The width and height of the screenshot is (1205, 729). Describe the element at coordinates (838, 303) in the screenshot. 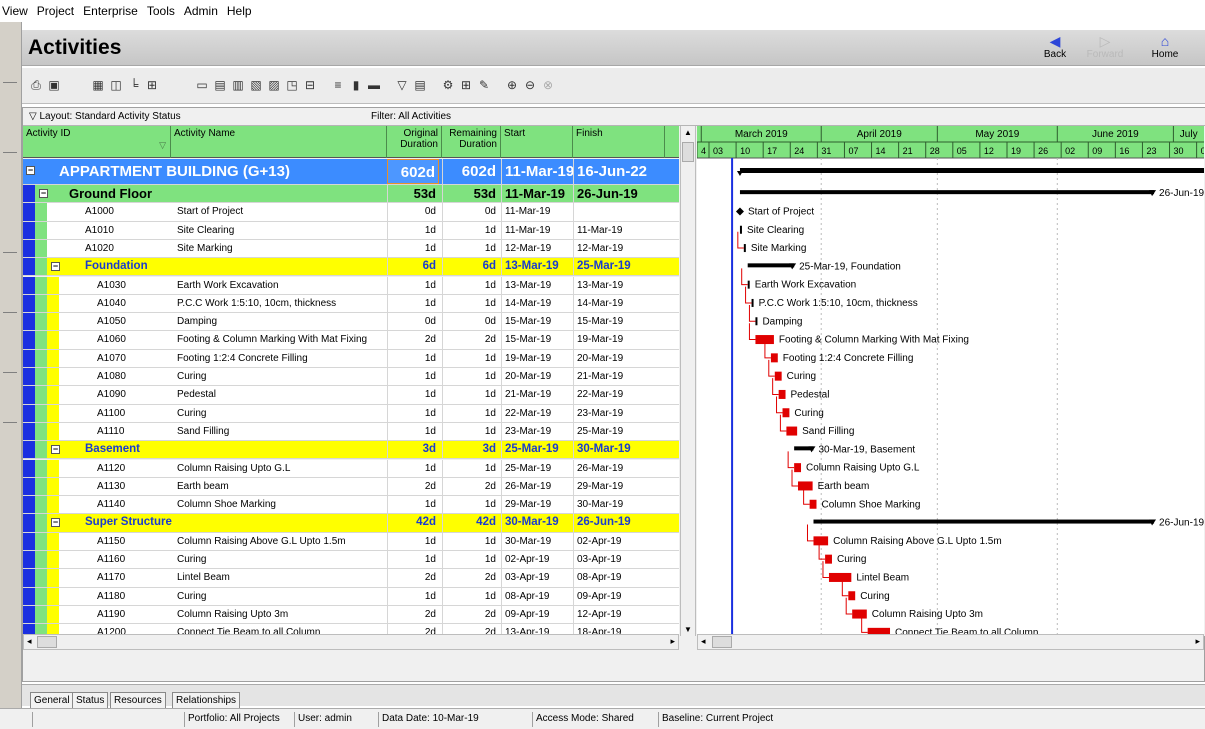

I see `gantt-bar-label: P.C.C Work 1:5:10, 10cm, thickness` at that location.